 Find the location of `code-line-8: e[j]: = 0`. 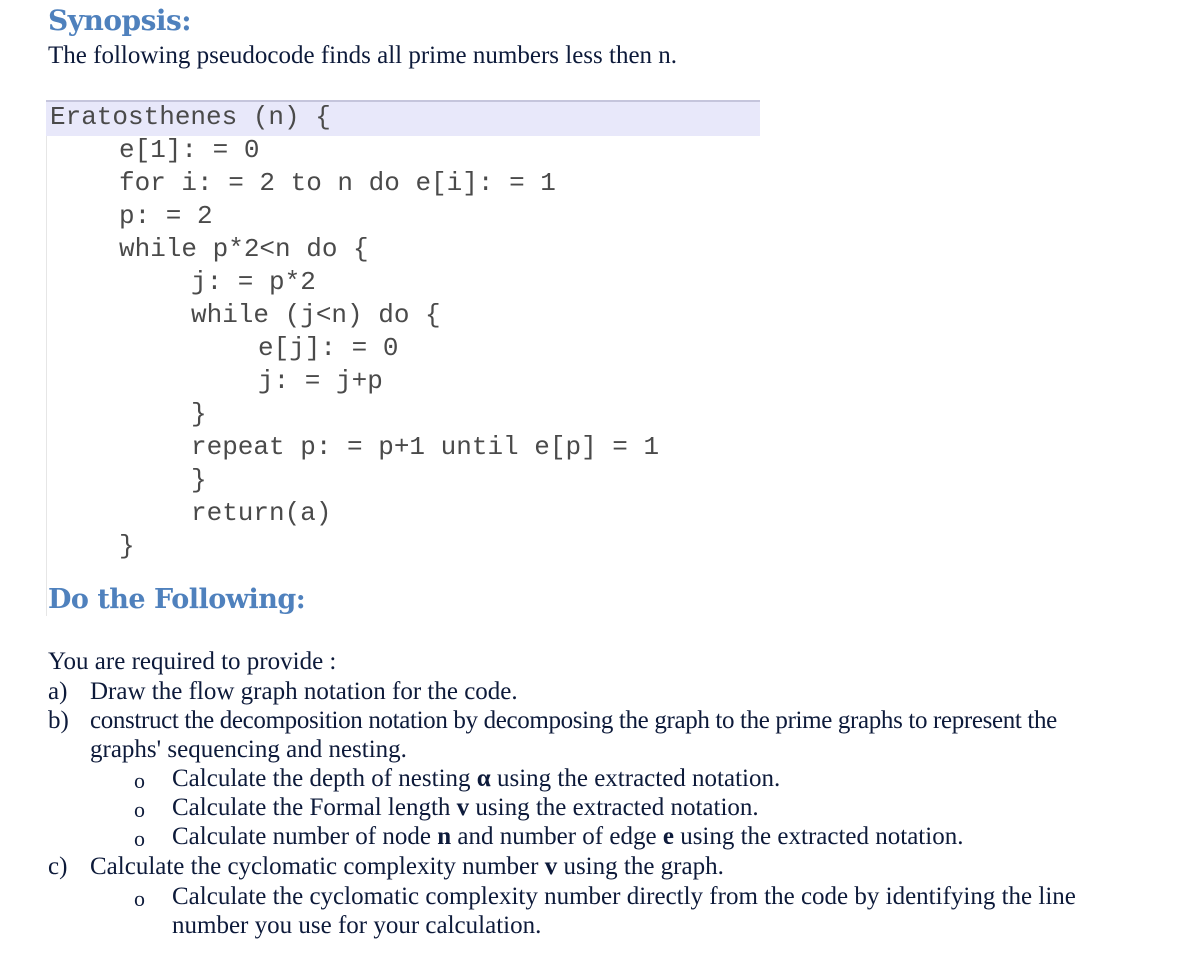

code-line-8: e[j]: = 0 is located at coordinates (328, 348).